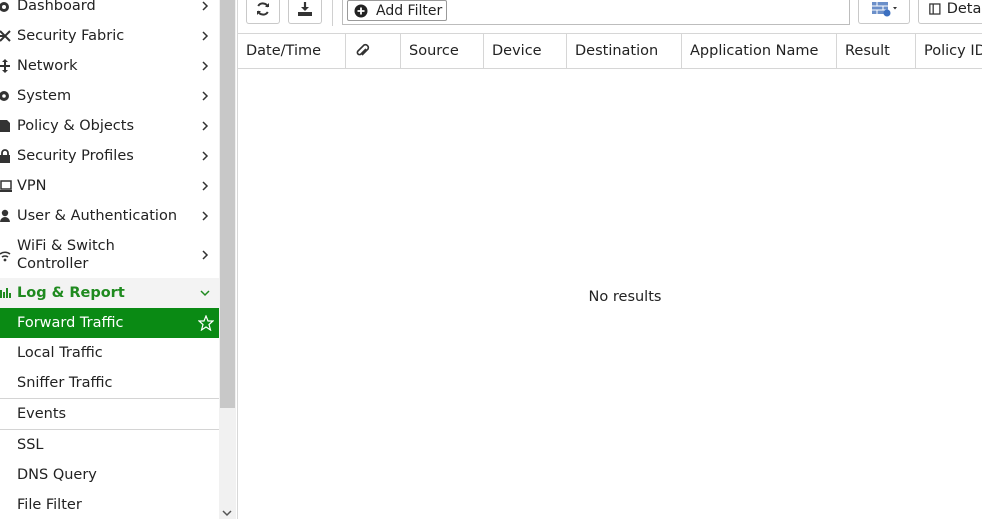 This screenshot has height=519, width=982. I want to click on sidebar-subitem-forward-traffic: Forward Traffic, so click(109, 323).